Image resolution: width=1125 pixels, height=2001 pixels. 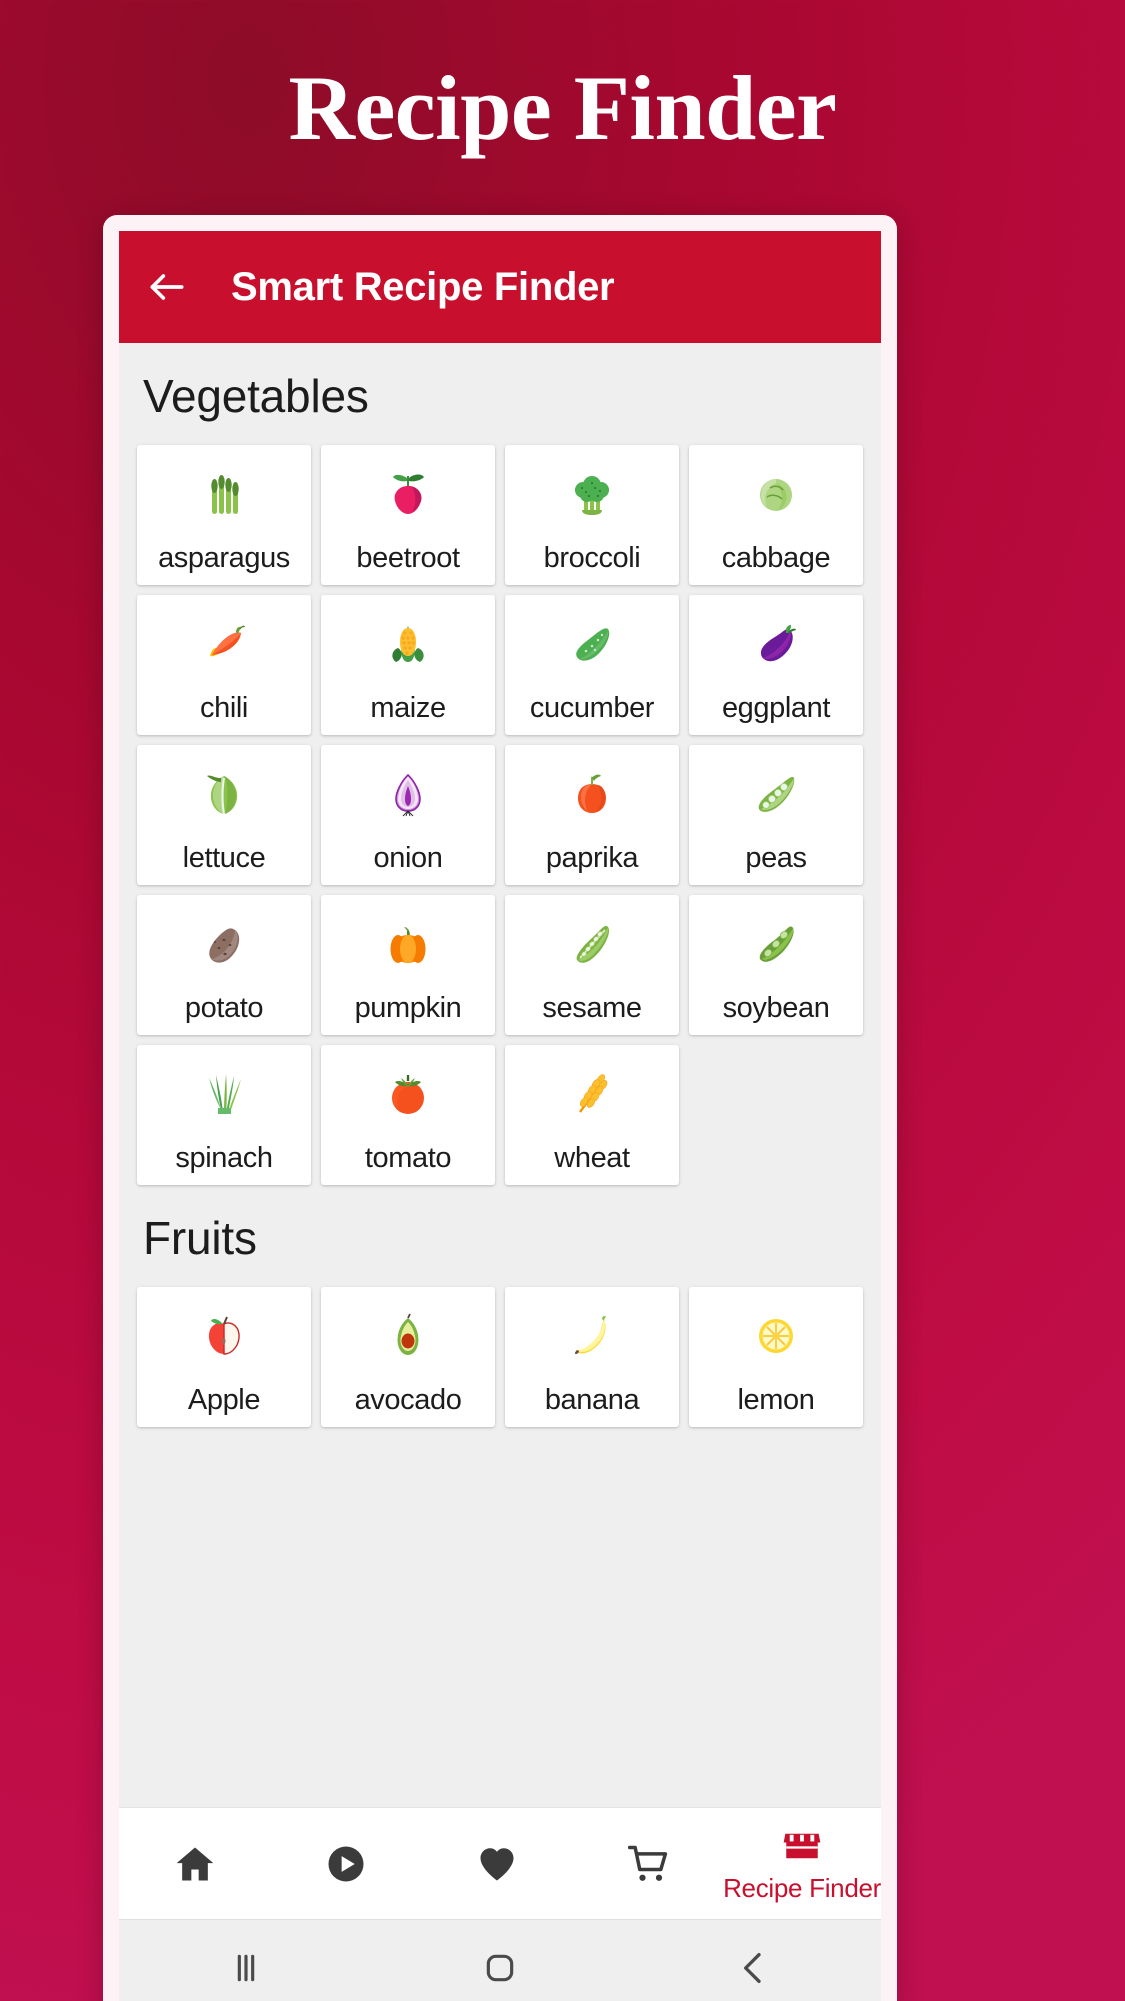 What do you see at coordinates (500, 1357) in the screenshot?
I see `fruits-grid: Apple avocado banana lemon` at bounding box center [500, 1357].